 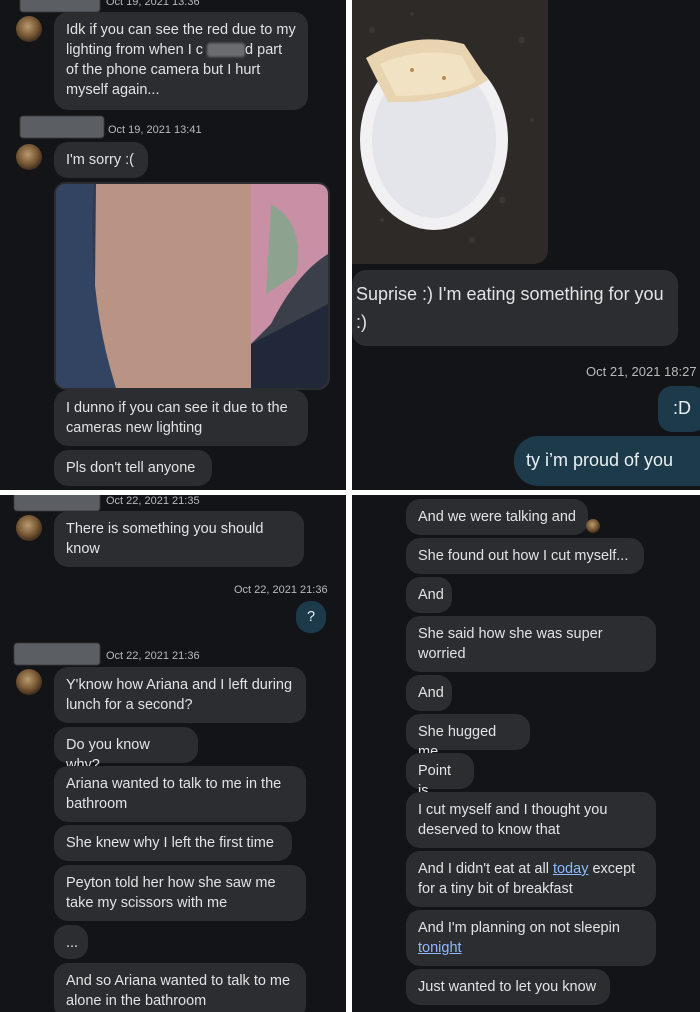 What do you see at coordinates (468, 737) in the screenshot?
I see `message-bubble: She hugged me` at bounding box center [468, 737].